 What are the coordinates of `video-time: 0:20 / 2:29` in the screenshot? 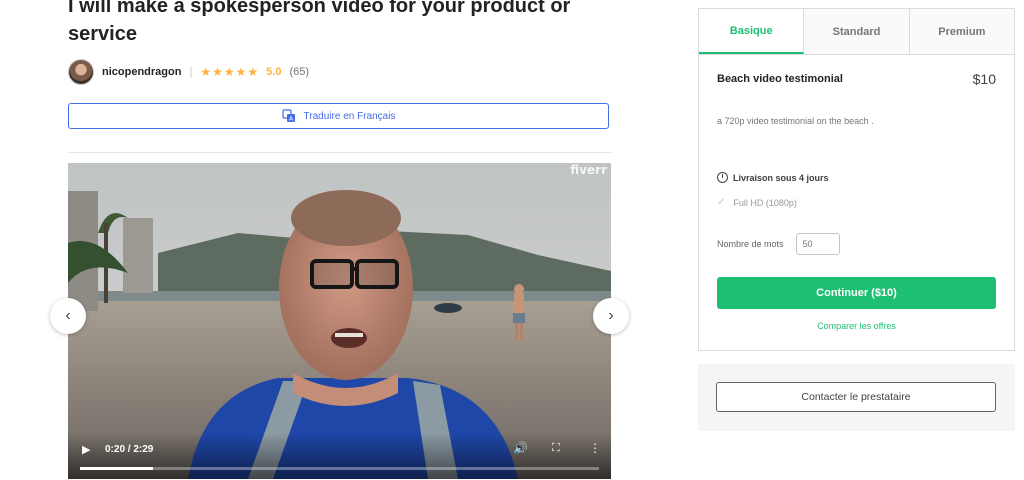 It's located at (129, 449).